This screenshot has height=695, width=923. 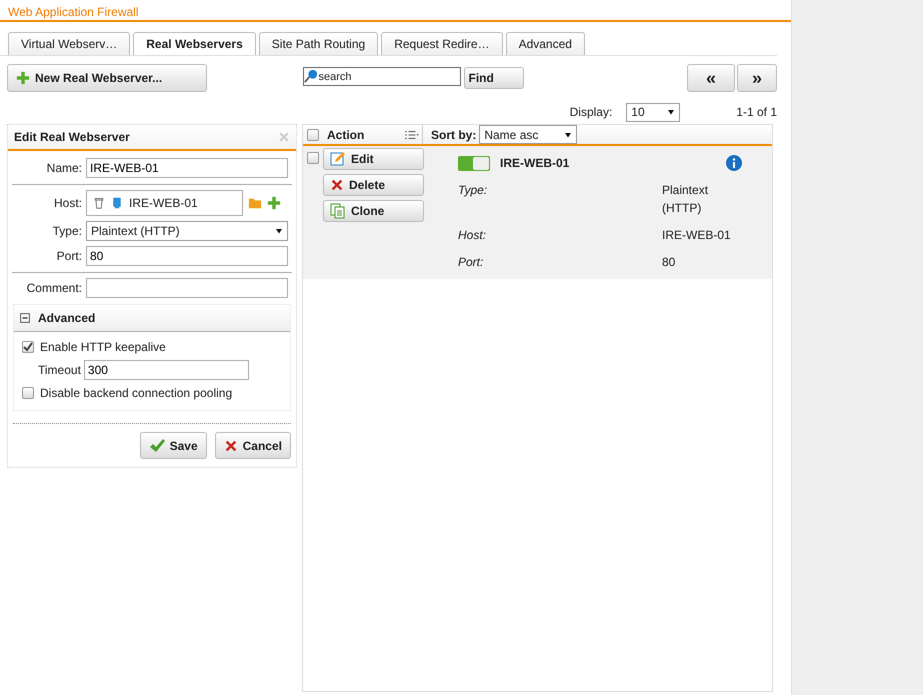 I want to click on delete-button: Delete, so click(x=373, y=185).